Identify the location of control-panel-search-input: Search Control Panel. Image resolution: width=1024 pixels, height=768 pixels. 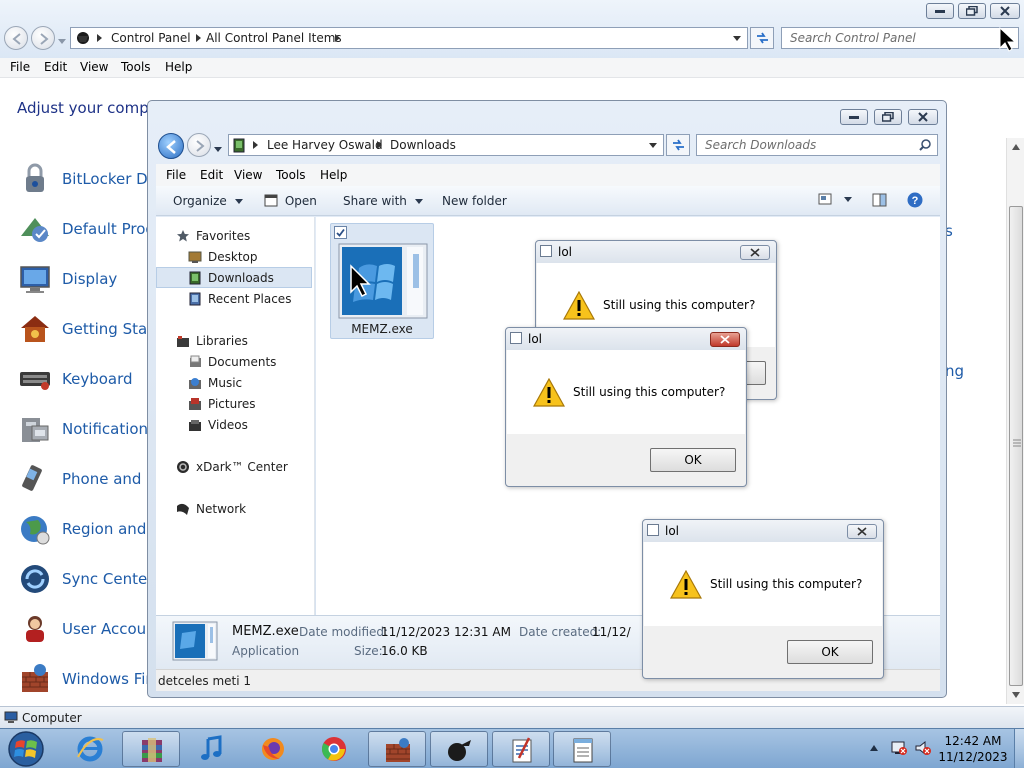
(900, 38).